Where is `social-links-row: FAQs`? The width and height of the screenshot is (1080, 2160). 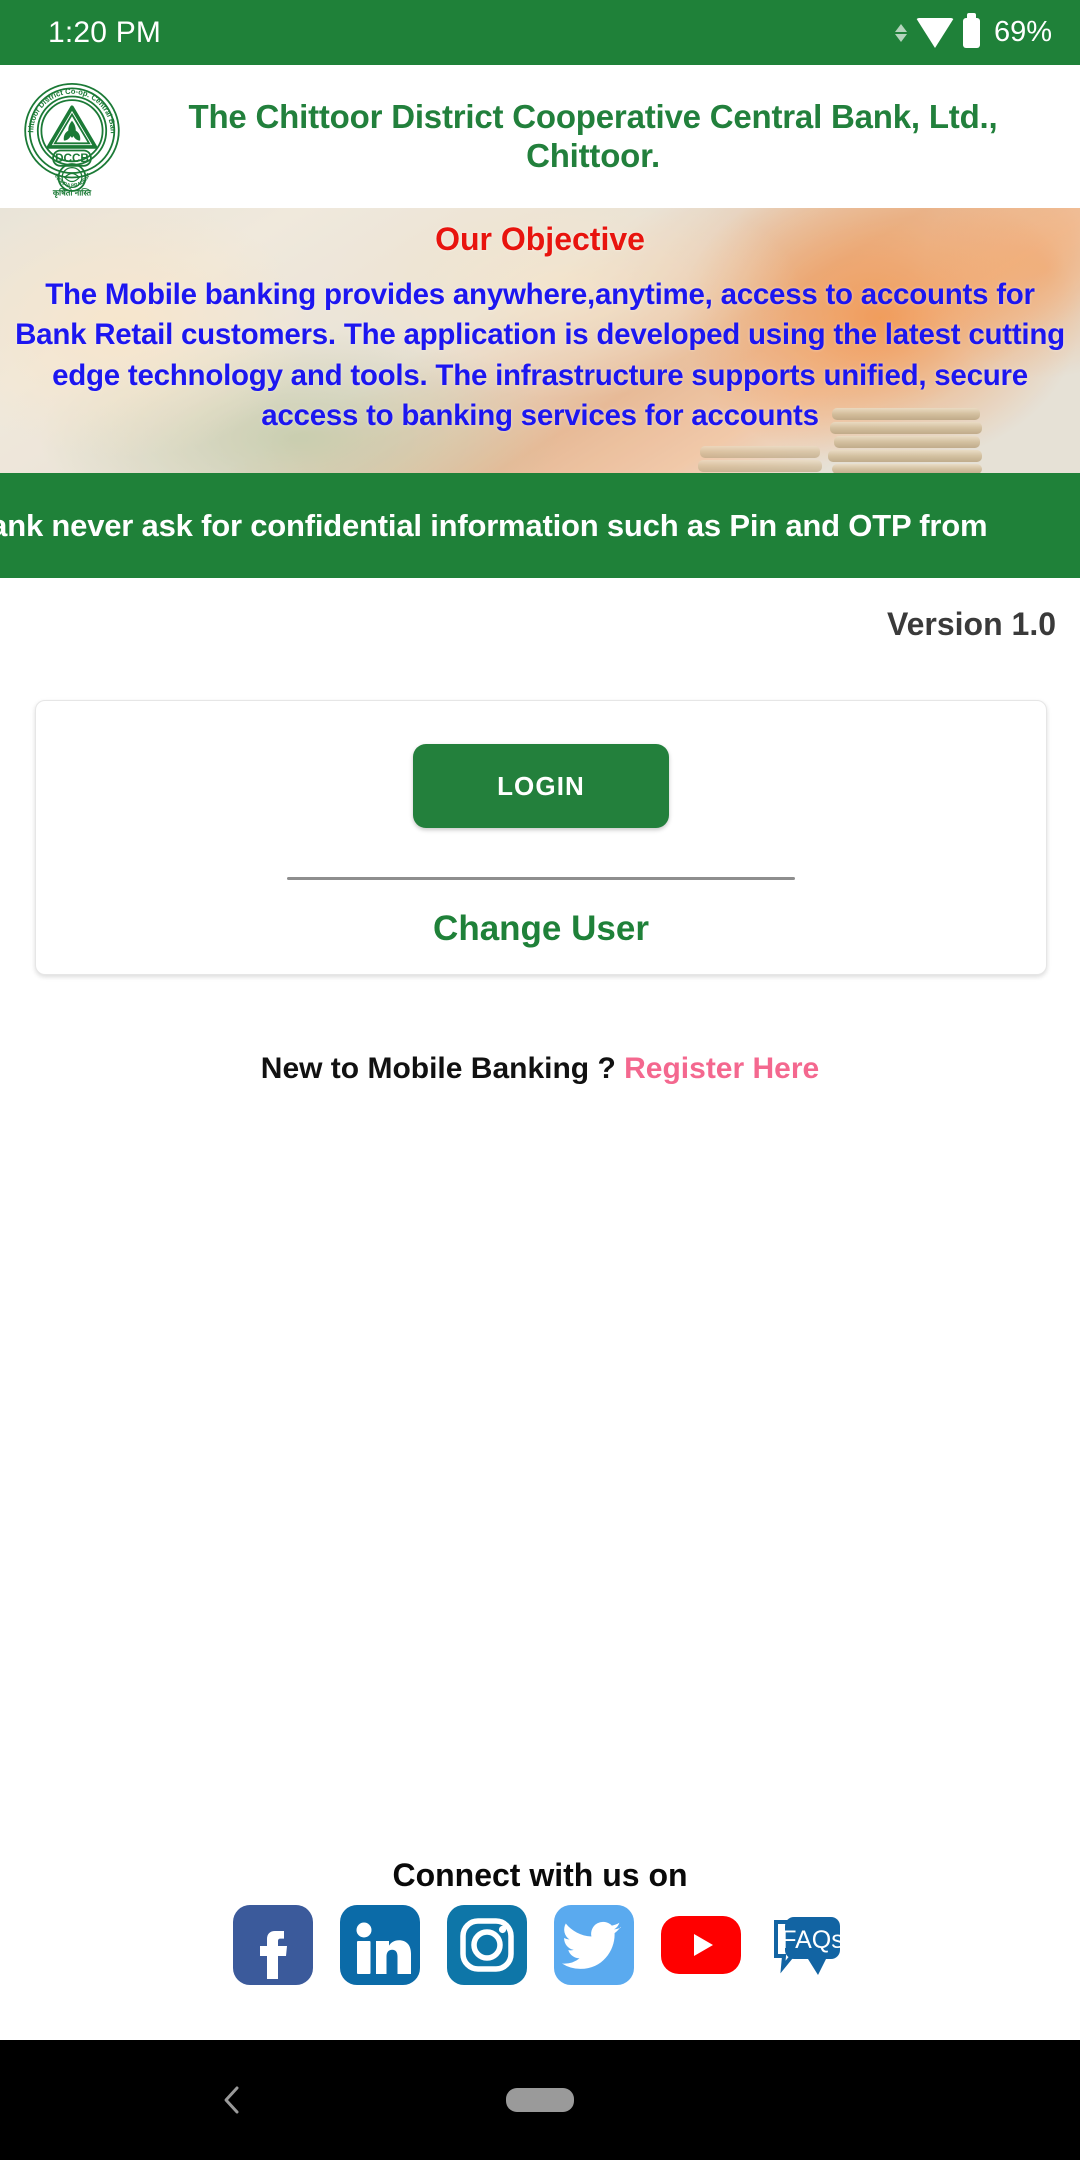 social-links-row: FAQs is located at coordinates (540, 1945).